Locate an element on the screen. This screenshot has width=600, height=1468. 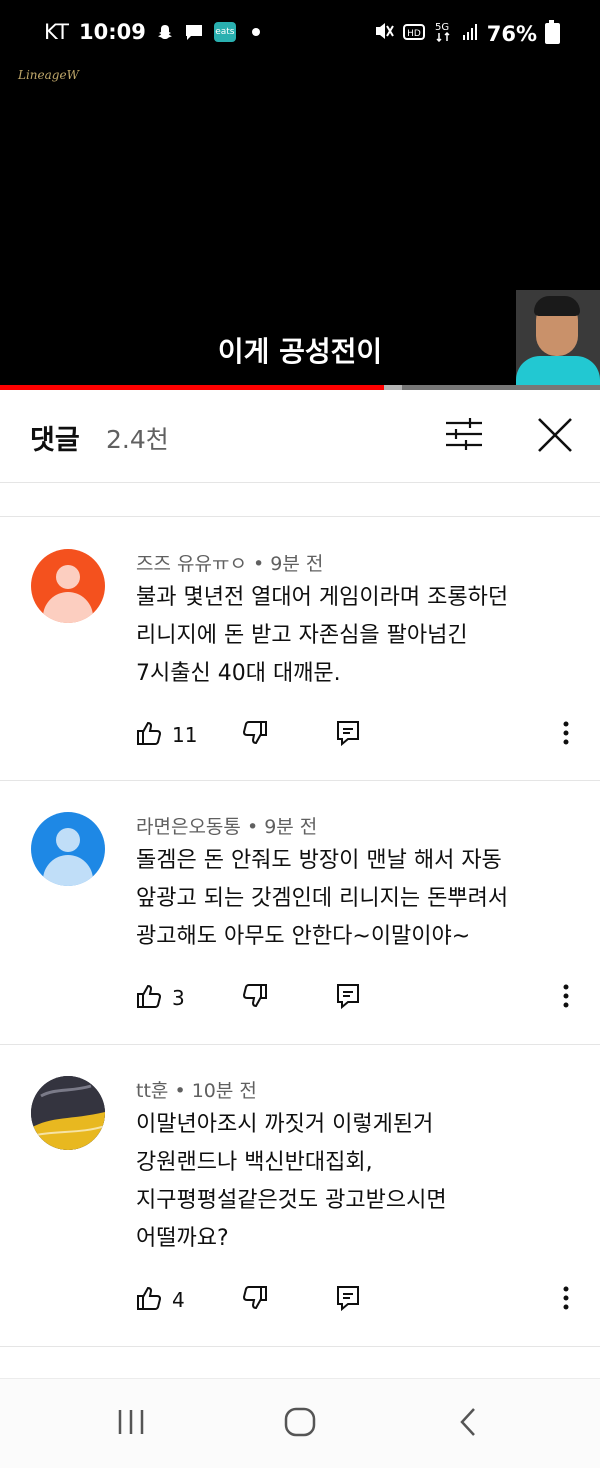
comment-author: 즈즈 유유ㅠㅇ is located at coordinates (191, 564).